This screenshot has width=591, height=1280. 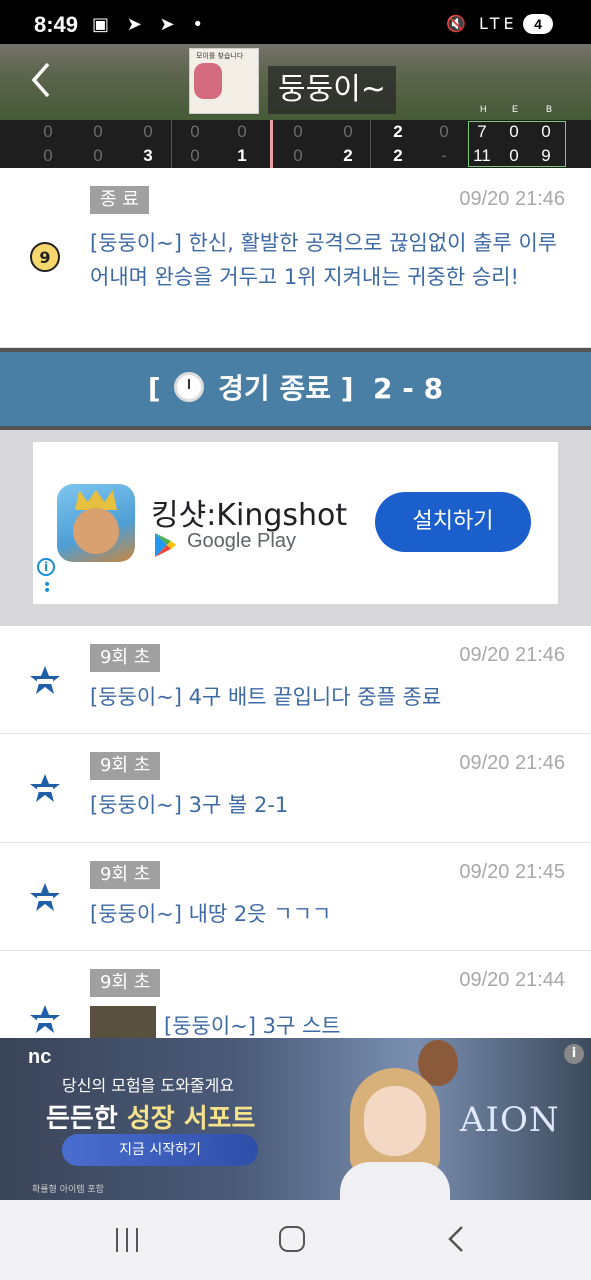 I want to click on nc-logo: nc, so click(x=40, y=1057).